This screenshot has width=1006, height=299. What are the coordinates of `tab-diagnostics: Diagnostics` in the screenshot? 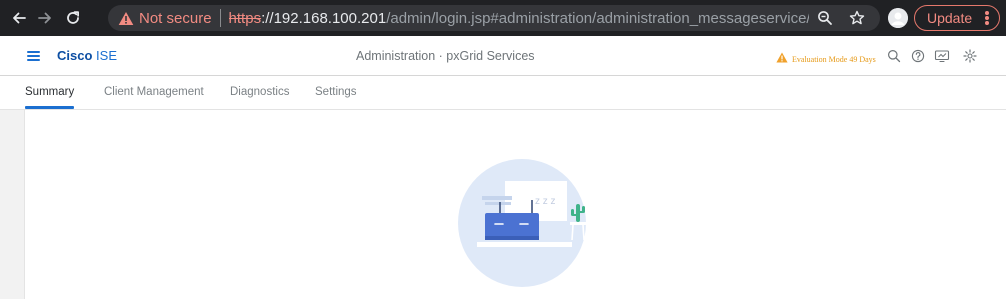 It's located at (259, 92).